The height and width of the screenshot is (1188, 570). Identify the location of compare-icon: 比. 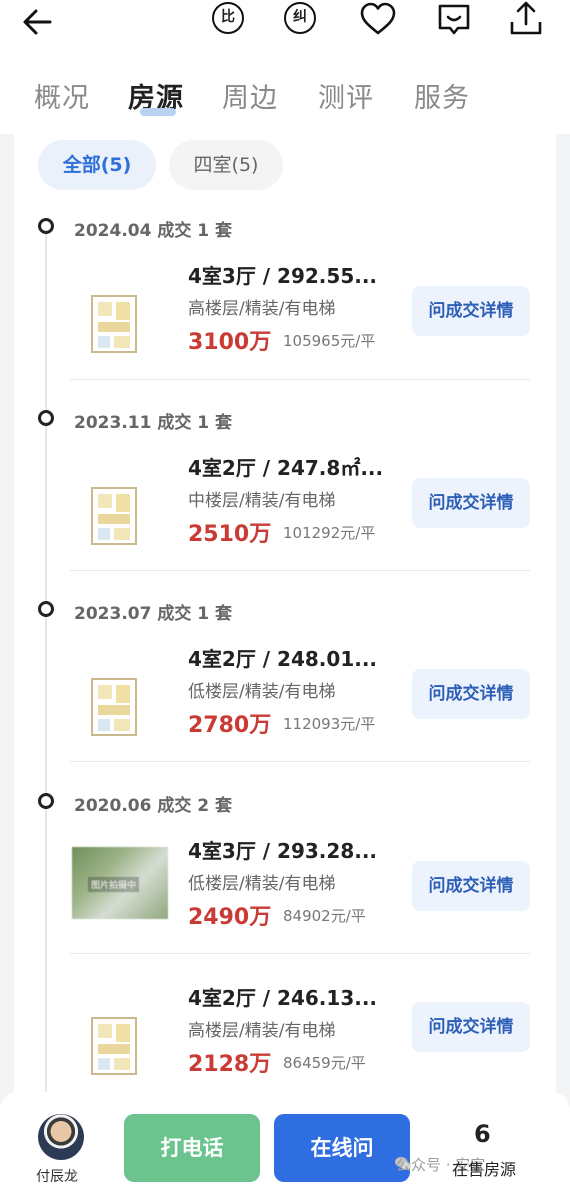
(228, 20).